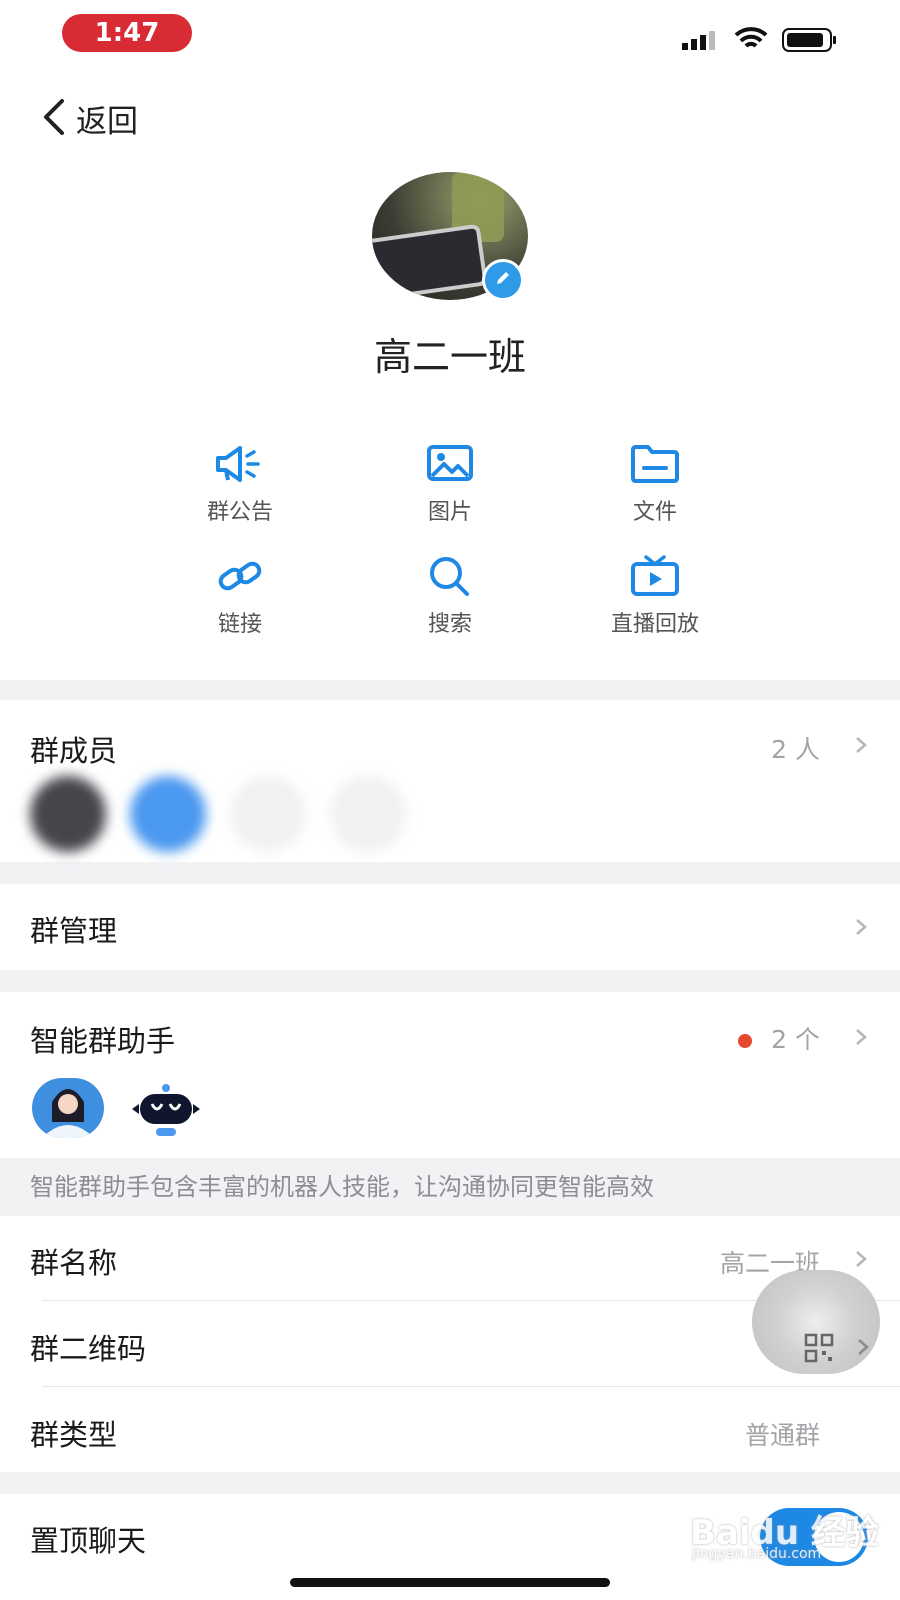 The height and width of the screenshot is (1600, 900). I want to click on action-label: 群公告, so click(239, 512).